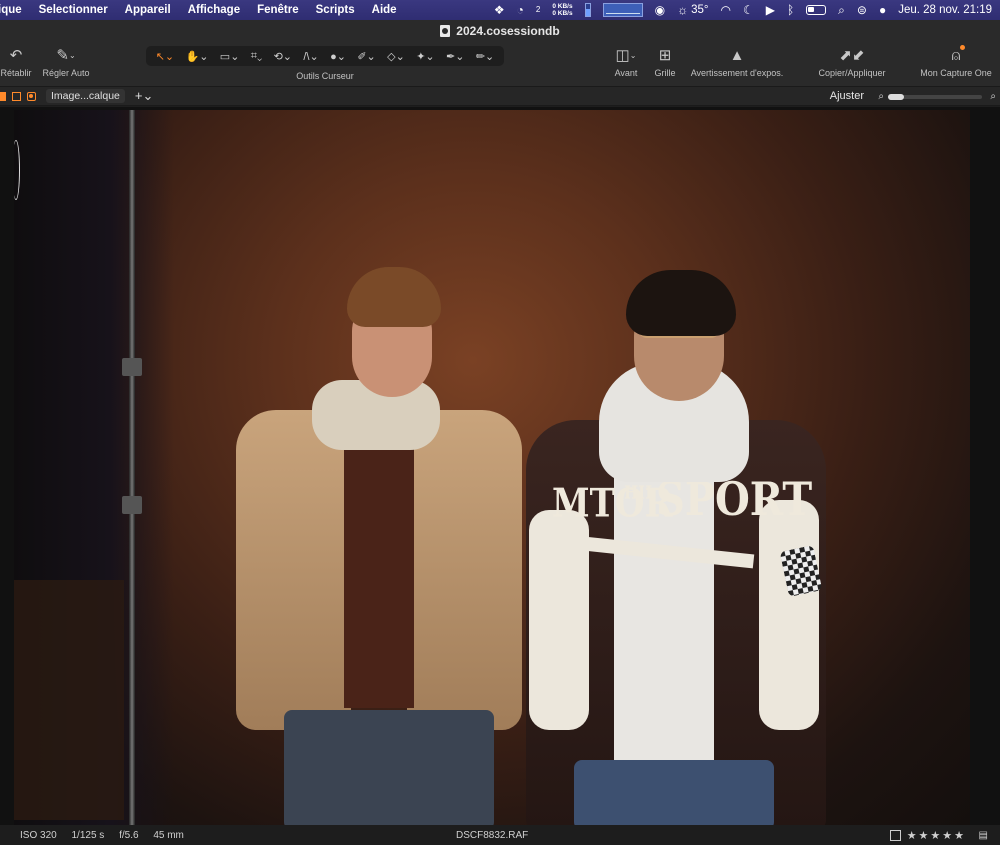 The width and height of the screenshot is (1000, 845). Describe the element at coordinates (129, 835) in the screenshot. I see `aperture-value: f/5.6` at that location.